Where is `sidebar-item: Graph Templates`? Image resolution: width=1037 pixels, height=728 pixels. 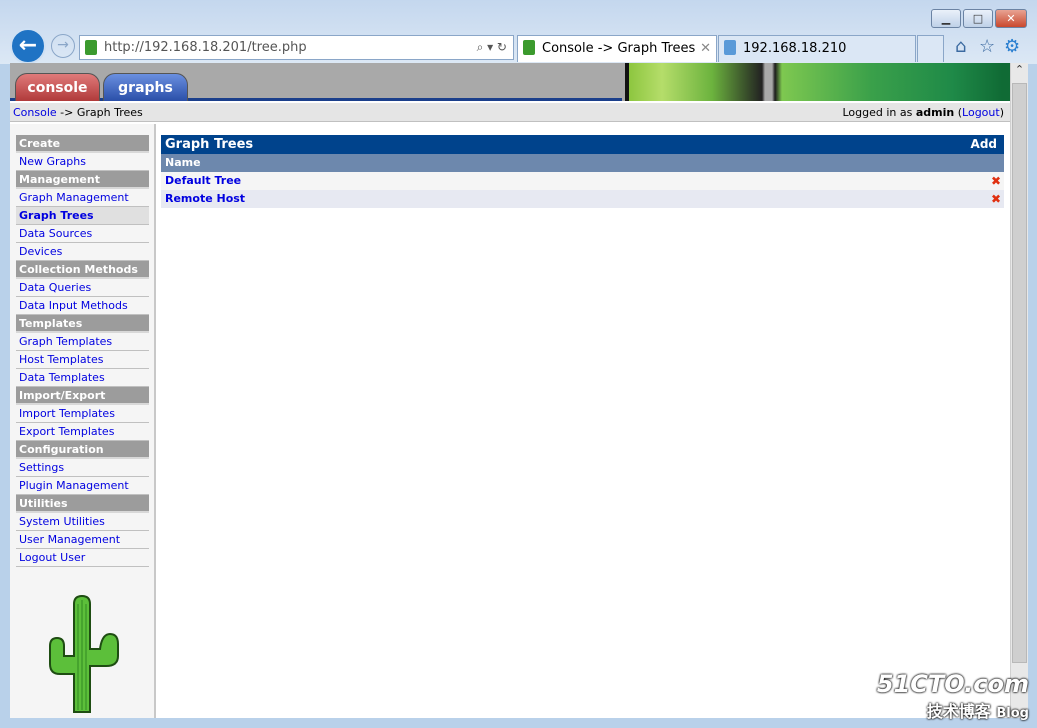
sidebar-item: Graph Templates is located at coordinates (82, 342).